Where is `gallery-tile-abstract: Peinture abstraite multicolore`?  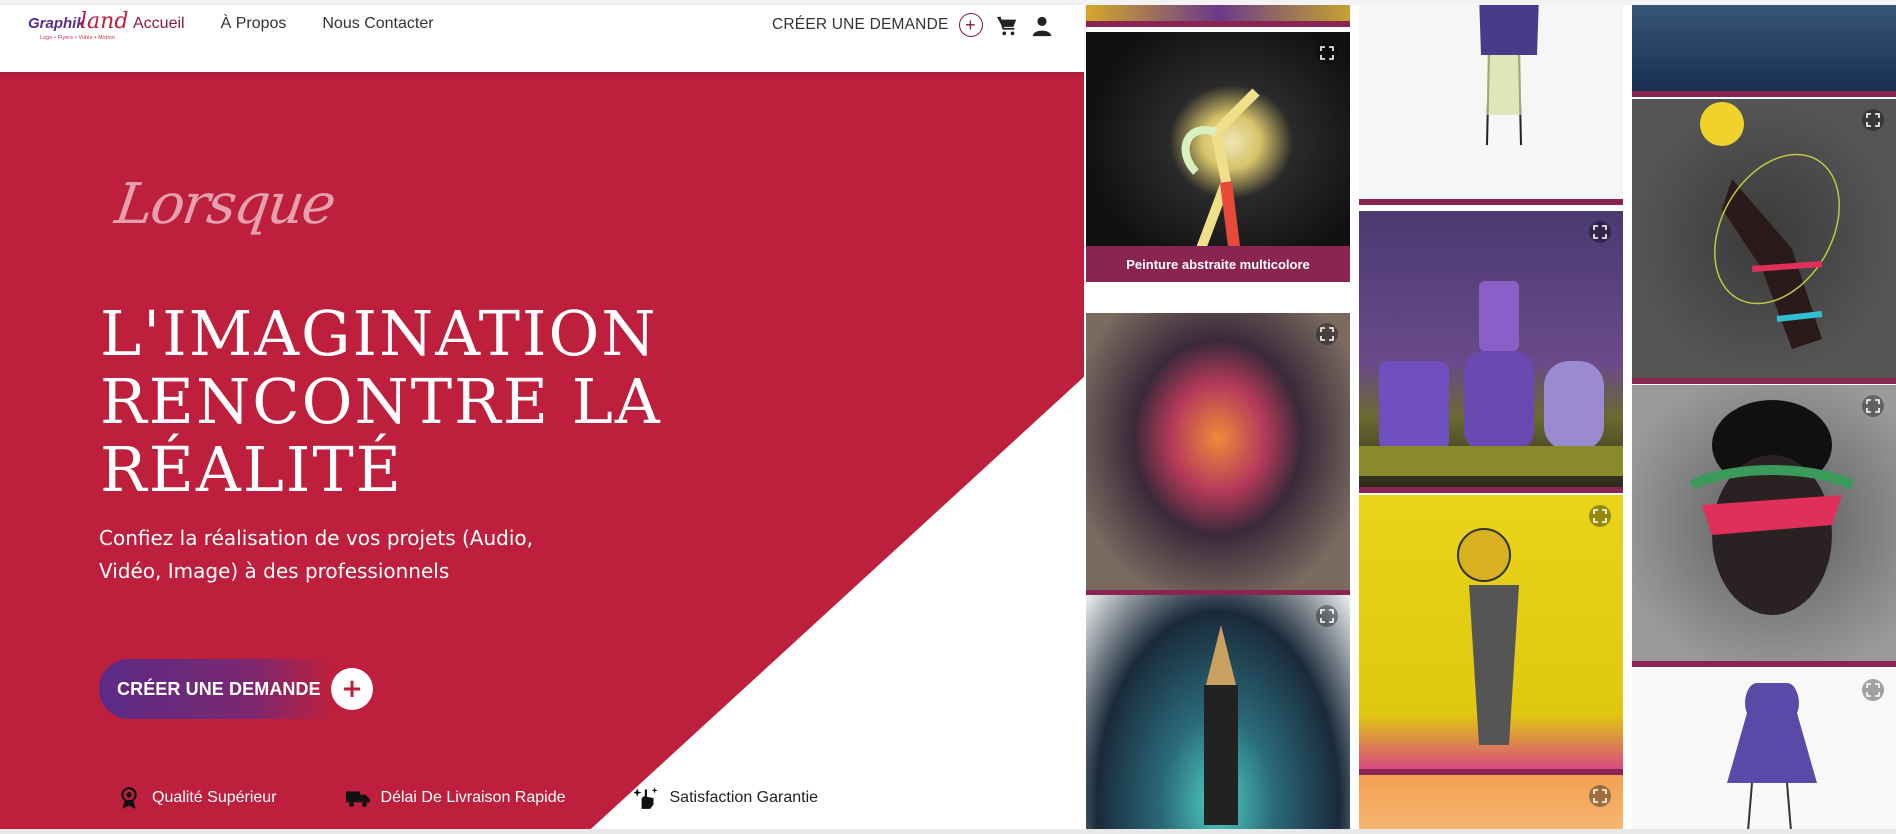 gallery-tile-abstract: Peinture abstraite multicolore is located at coordinates (1218, 157).